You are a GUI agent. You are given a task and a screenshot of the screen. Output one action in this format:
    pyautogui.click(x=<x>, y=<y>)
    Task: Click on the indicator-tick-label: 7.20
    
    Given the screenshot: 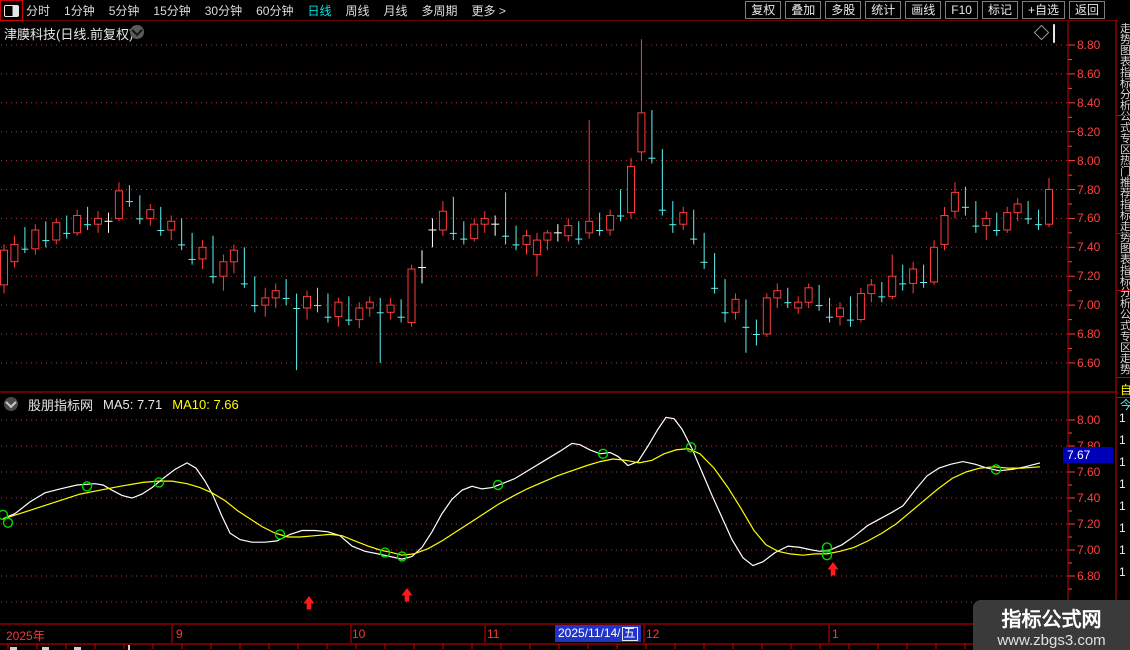 What is the action you would take?
    pyautogui.click(x=1089, y=524)
    